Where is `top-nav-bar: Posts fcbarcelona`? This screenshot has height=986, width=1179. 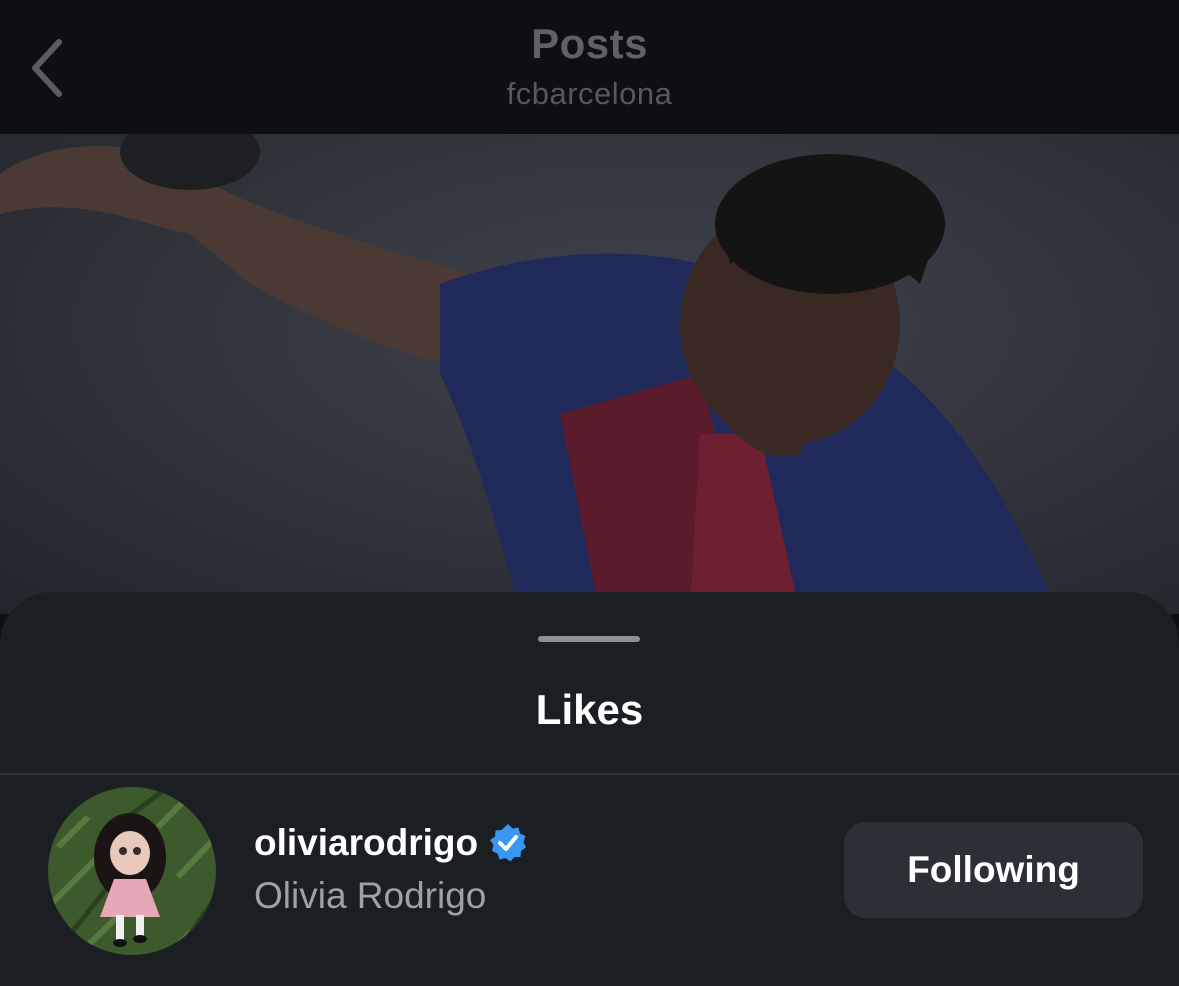 top-nav-bar: Posts fcbarcelona is located at coordinates (589, 67).